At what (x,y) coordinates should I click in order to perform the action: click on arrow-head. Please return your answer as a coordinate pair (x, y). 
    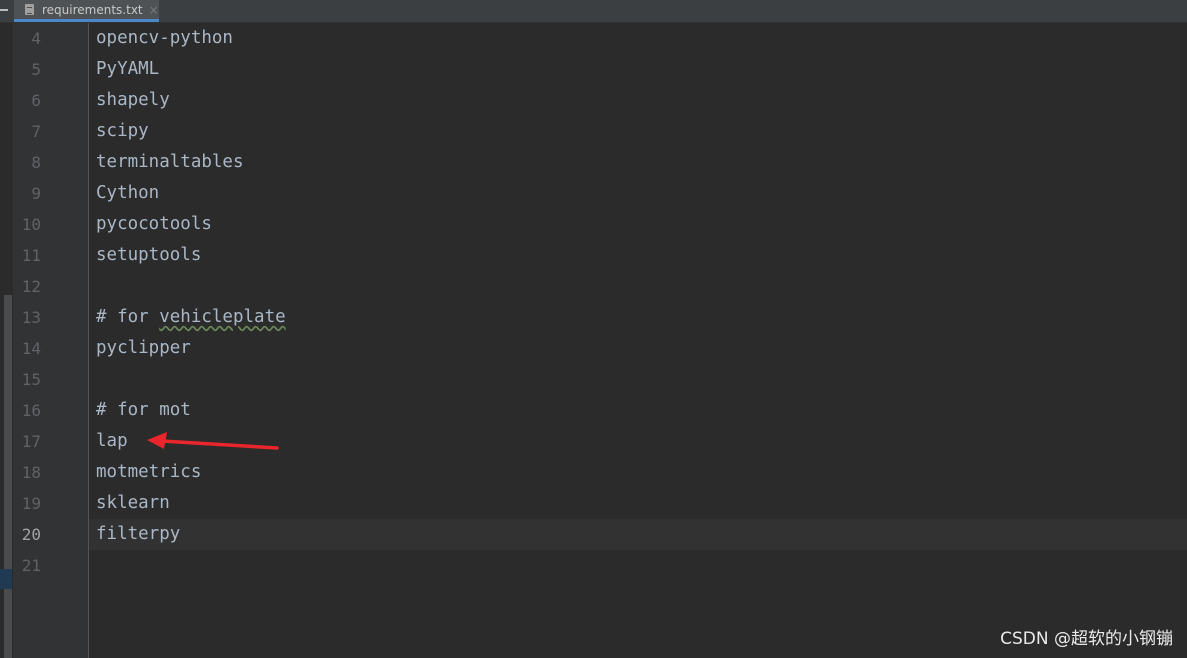
    Looking at the image, I should click on (157, 440).